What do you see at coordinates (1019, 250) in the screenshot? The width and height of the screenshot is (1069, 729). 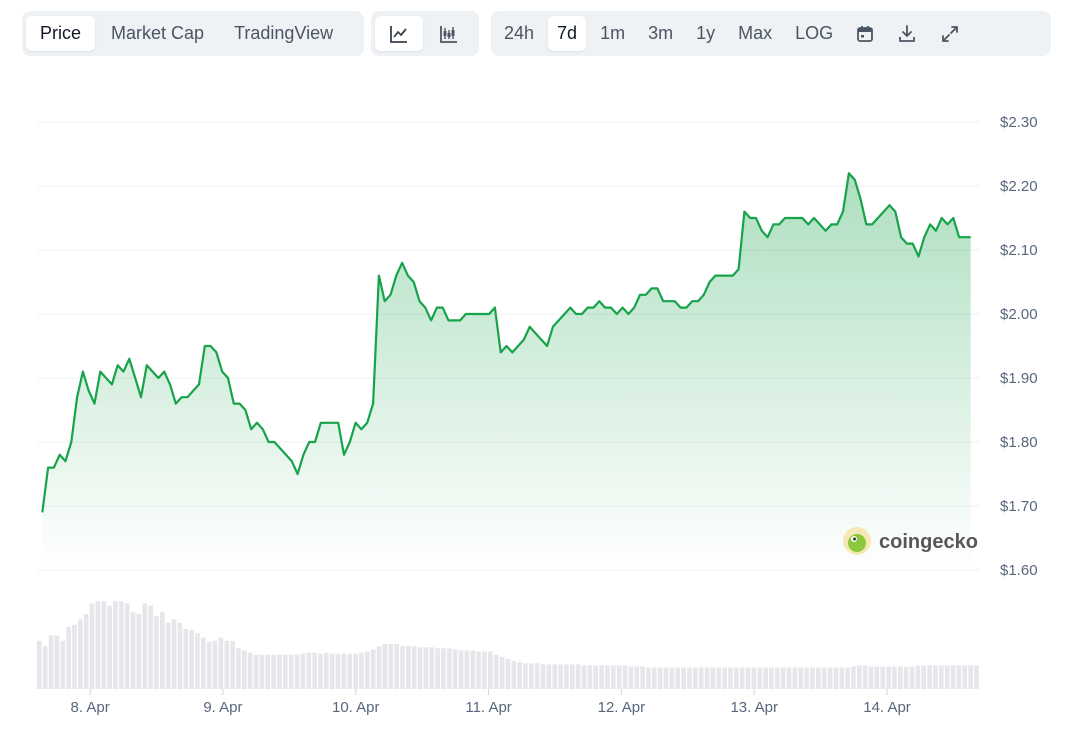 I see `y-tick-label: $2.10` at bounding box center [1019, 250].